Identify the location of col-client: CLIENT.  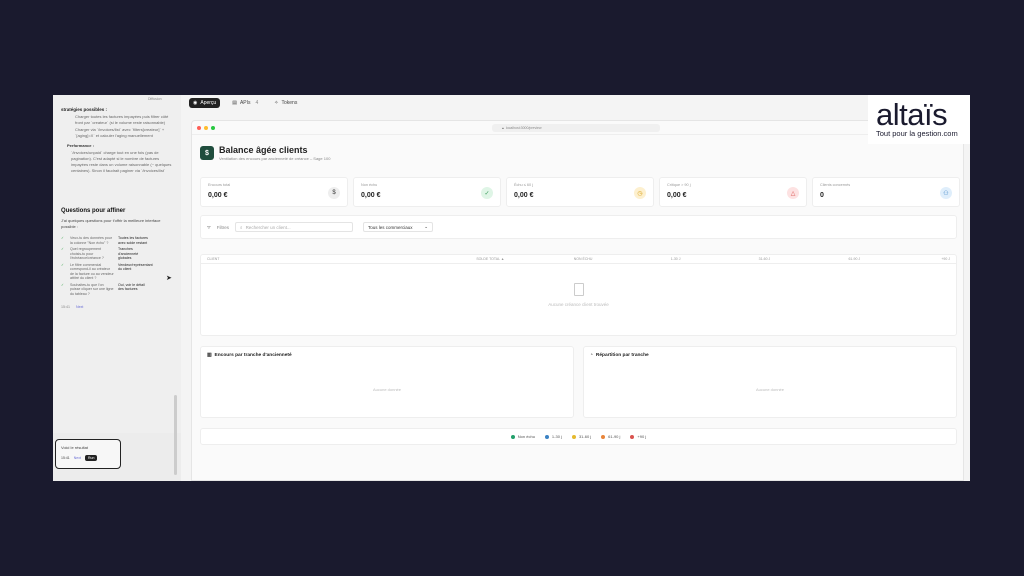
(295, 259).